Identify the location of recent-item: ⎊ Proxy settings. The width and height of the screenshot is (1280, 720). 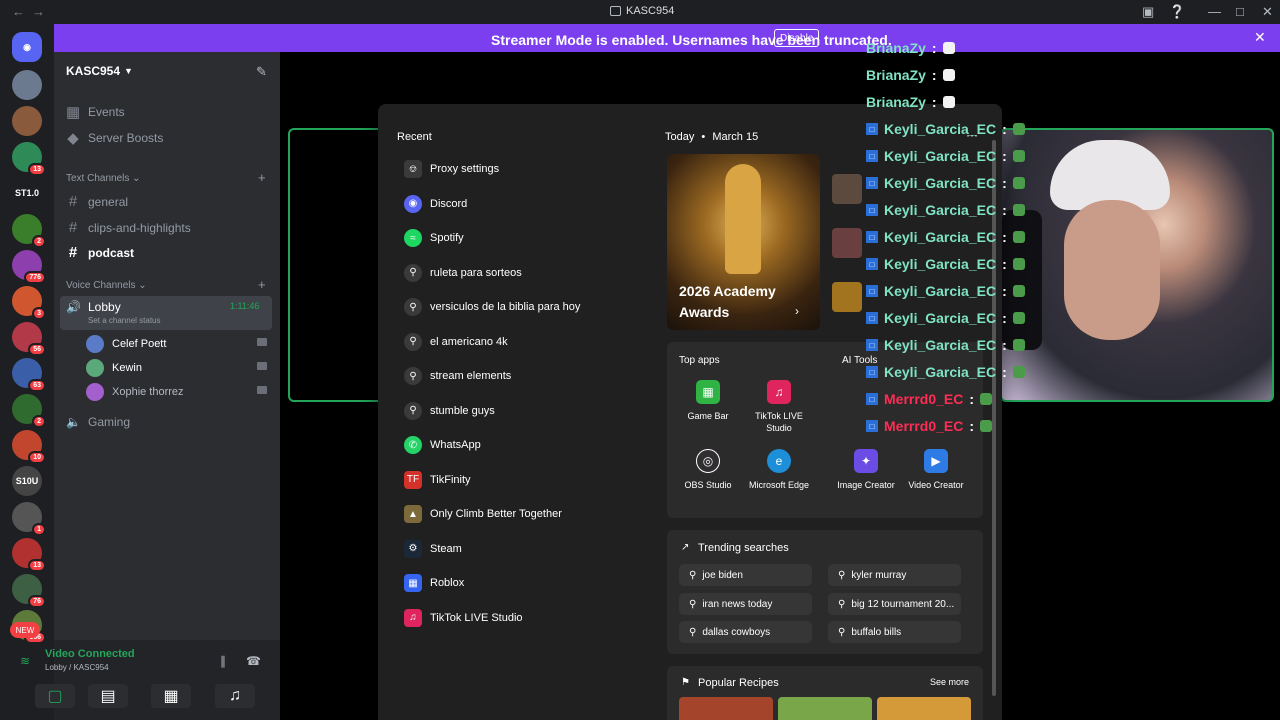
(451, 169).